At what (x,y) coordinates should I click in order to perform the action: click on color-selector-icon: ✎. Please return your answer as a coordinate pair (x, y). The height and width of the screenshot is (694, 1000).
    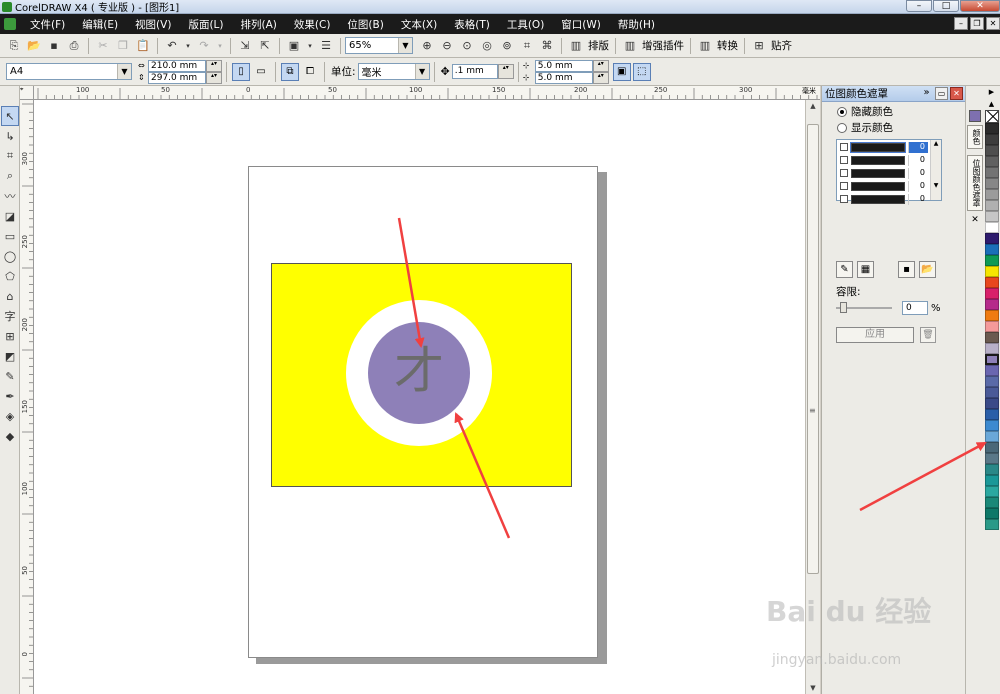
    Looking at the image, I should click on (844, 269).